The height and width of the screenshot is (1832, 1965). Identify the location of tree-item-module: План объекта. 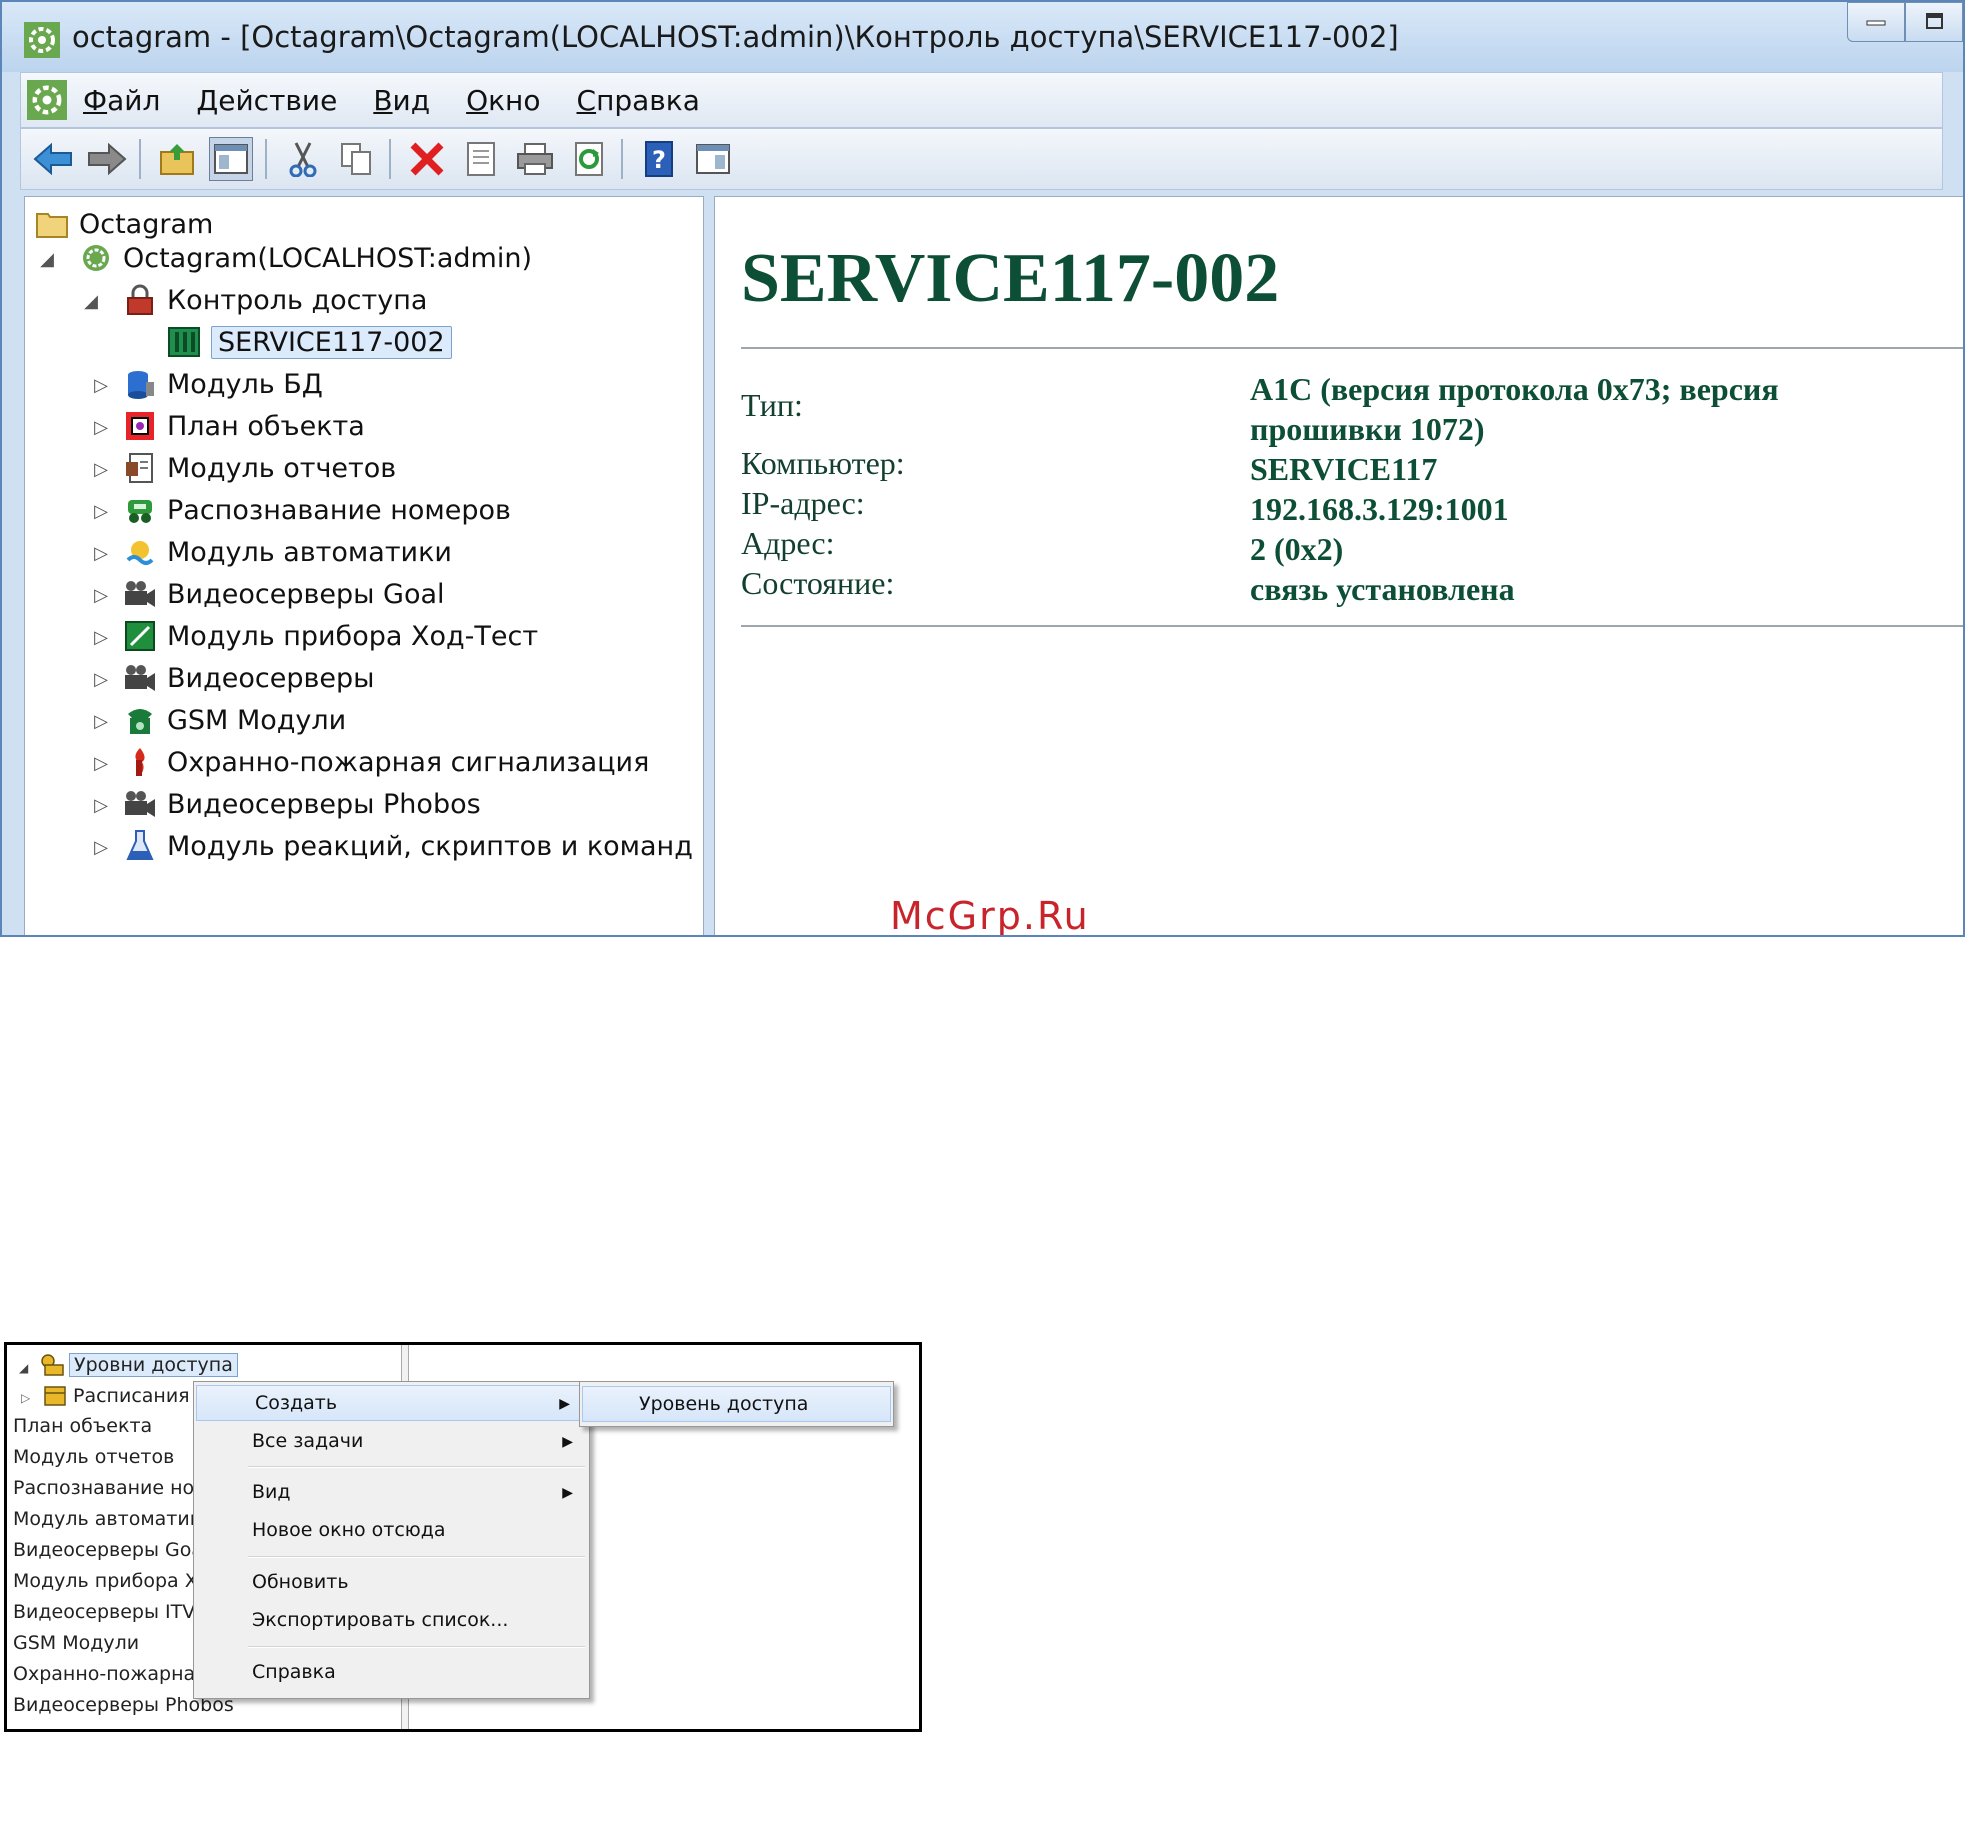
(244, 426).